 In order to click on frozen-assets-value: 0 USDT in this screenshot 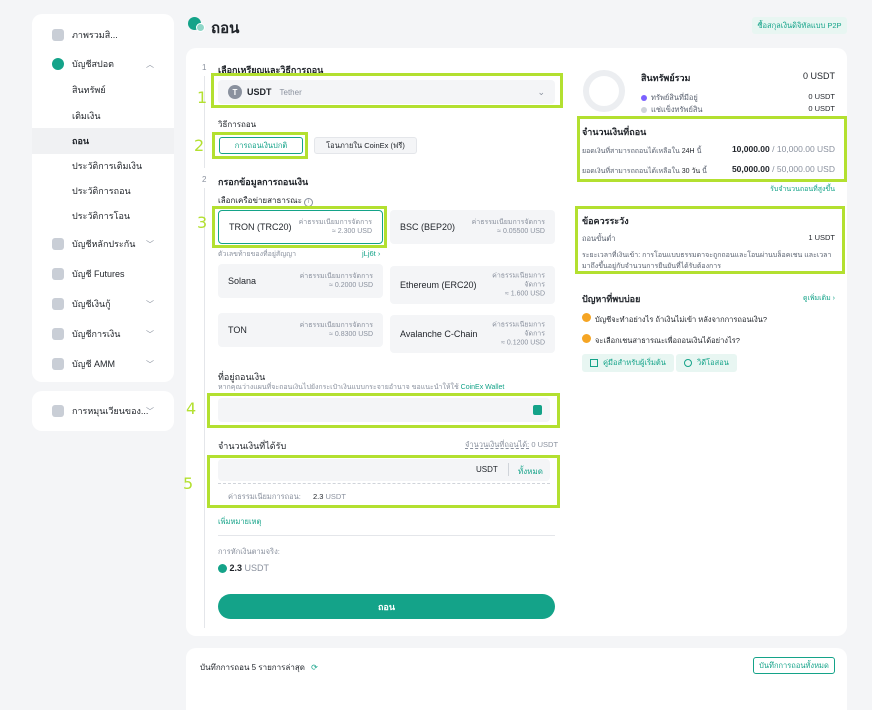, I will do `click(821, 108)`.